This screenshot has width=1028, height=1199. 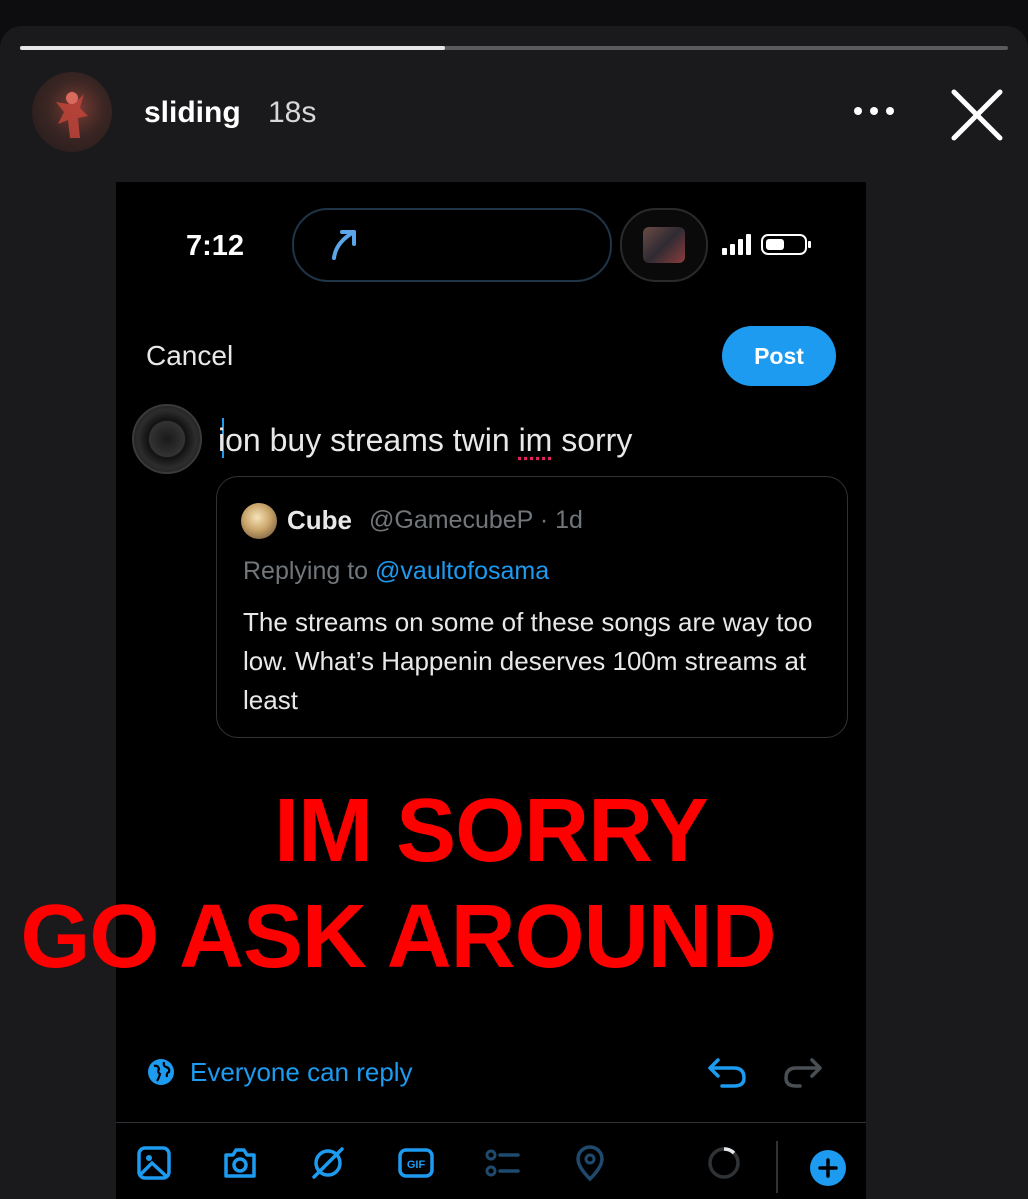 I want to click on replying-to-line: Replying to @vaultofosama, so click(x=396, y=571).